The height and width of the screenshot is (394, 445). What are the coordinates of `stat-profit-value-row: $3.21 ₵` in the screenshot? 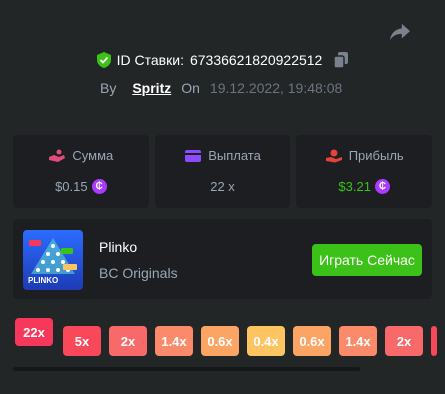 It's located at (364, 186).